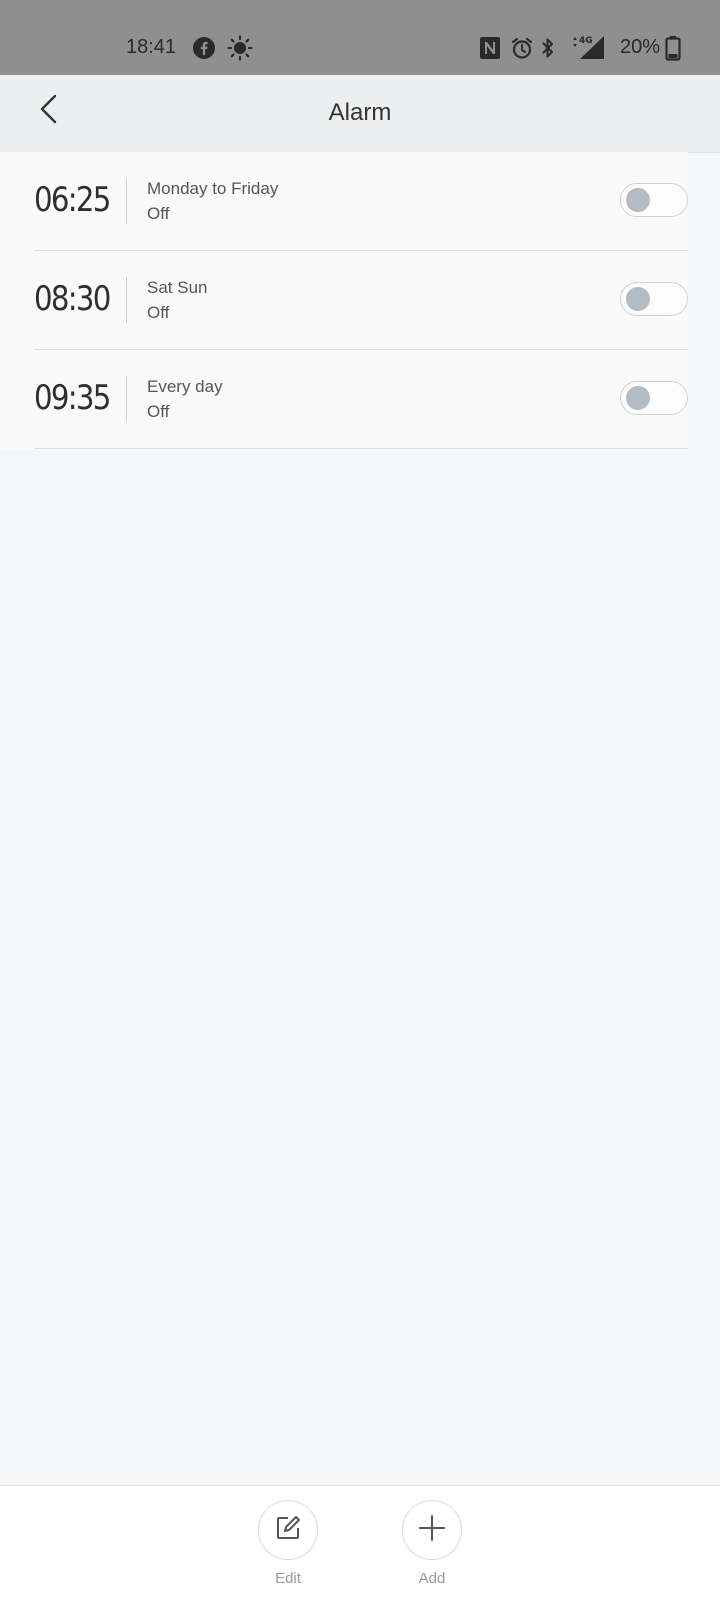 The image size is (720, 1601). I want to click on alarm-repeat-days: Sat Sun, so click(177, 287).